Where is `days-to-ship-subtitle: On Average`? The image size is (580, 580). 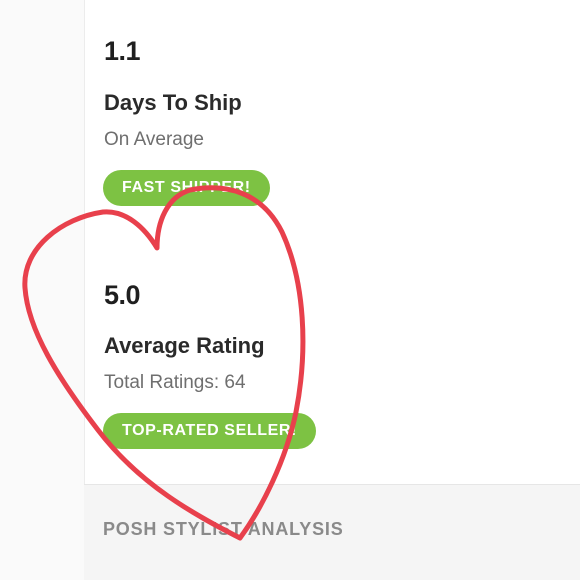
days-to-ship-subtitle: On Average is located at coordinates (154, 139).